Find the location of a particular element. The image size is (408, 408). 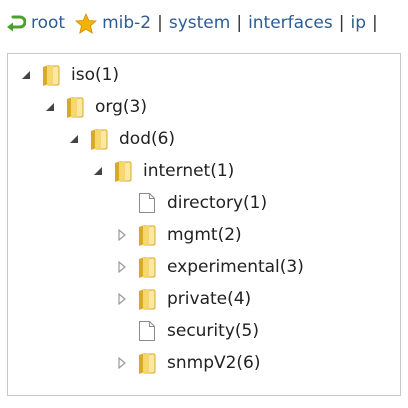

tree-node: iso(1) is located at coordinates (68, 75).